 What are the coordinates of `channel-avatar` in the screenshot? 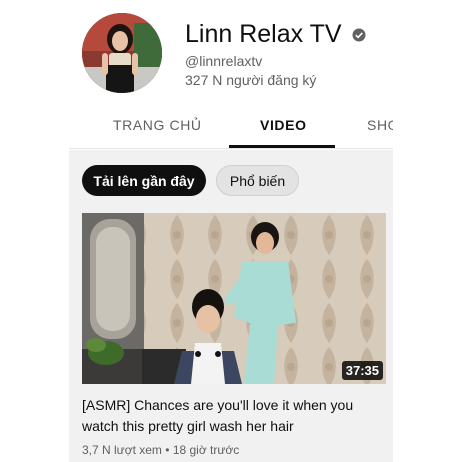 It's located at (122, 53).